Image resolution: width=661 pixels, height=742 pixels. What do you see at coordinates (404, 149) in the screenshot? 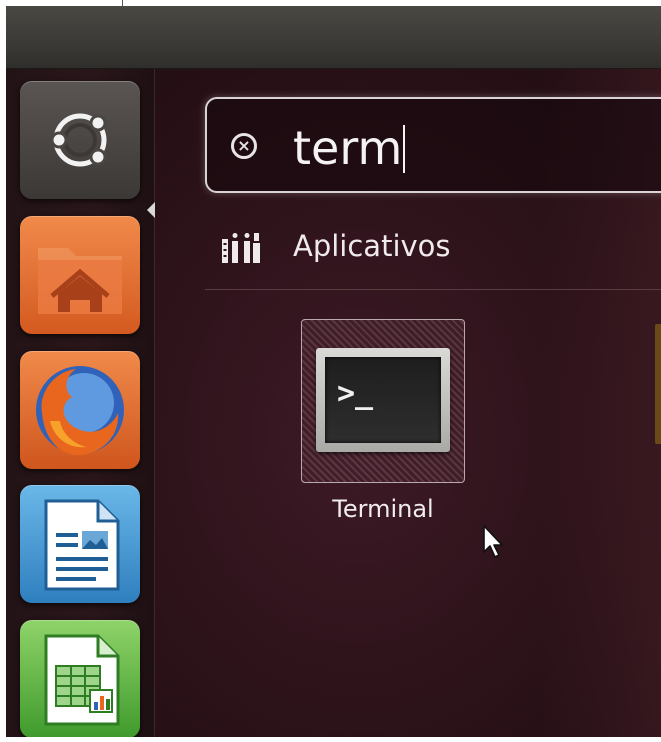
I see `text-caret` at bounding box center [404, 149].